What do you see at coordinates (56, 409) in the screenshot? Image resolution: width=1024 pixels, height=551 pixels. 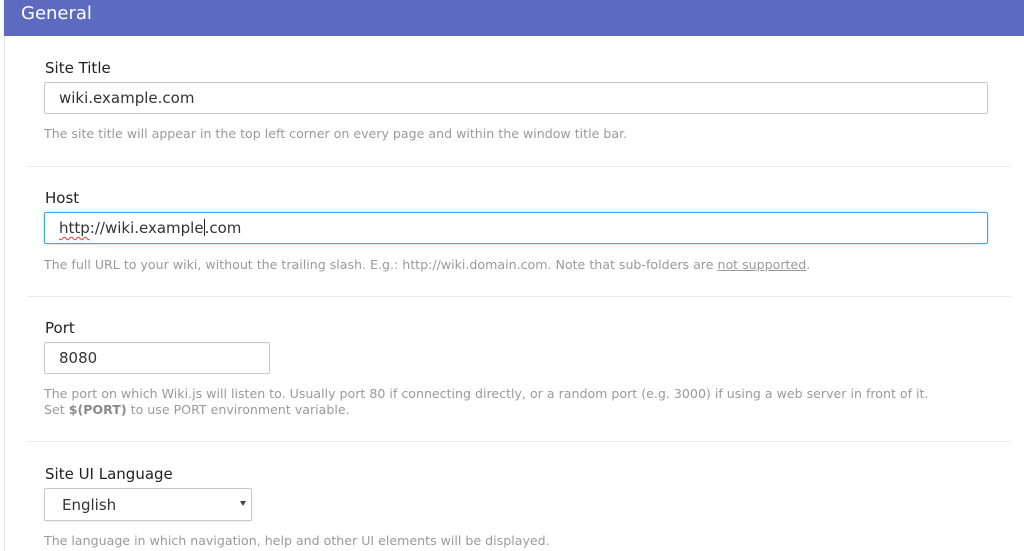 I see `port-help-text: Set` at bounding box center [56, 409].